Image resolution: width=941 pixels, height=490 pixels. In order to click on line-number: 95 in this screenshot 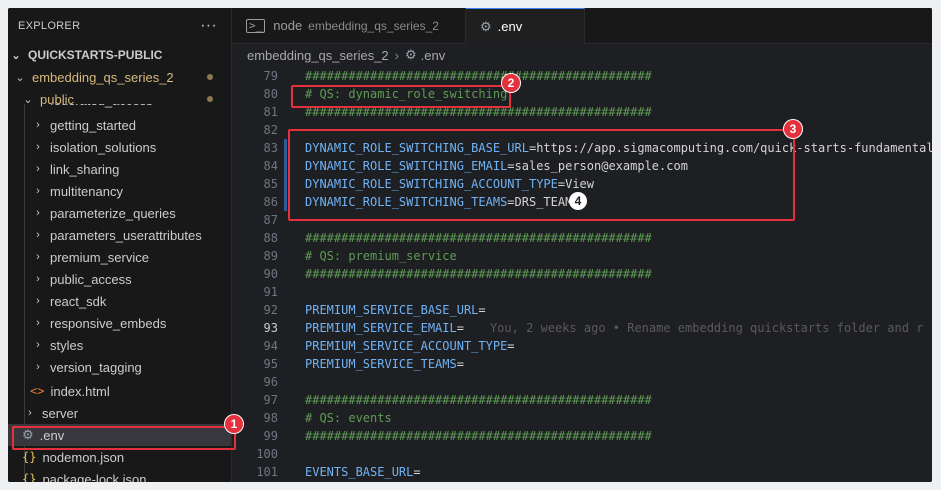, I will do `click(270, 364)`.